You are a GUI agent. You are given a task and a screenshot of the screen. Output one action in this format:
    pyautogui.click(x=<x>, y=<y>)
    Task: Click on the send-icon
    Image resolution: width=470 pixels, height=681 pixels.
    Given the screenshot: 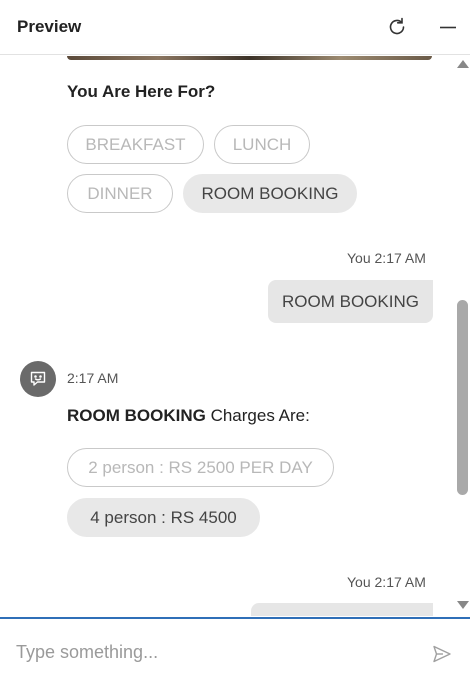 What is the action you would take?
    pyautogui.click(x=442, y=654)
    